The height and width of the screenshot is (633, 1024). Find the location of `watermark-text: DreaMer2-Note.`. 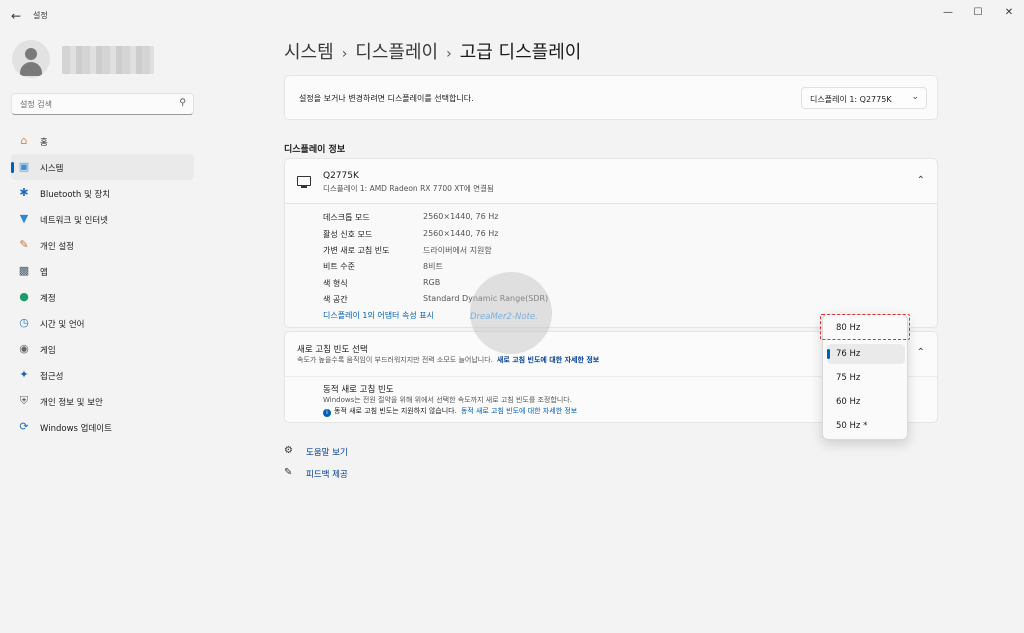

watermark-text: DreaMer2-Note. is located at coordinates (504, 317).